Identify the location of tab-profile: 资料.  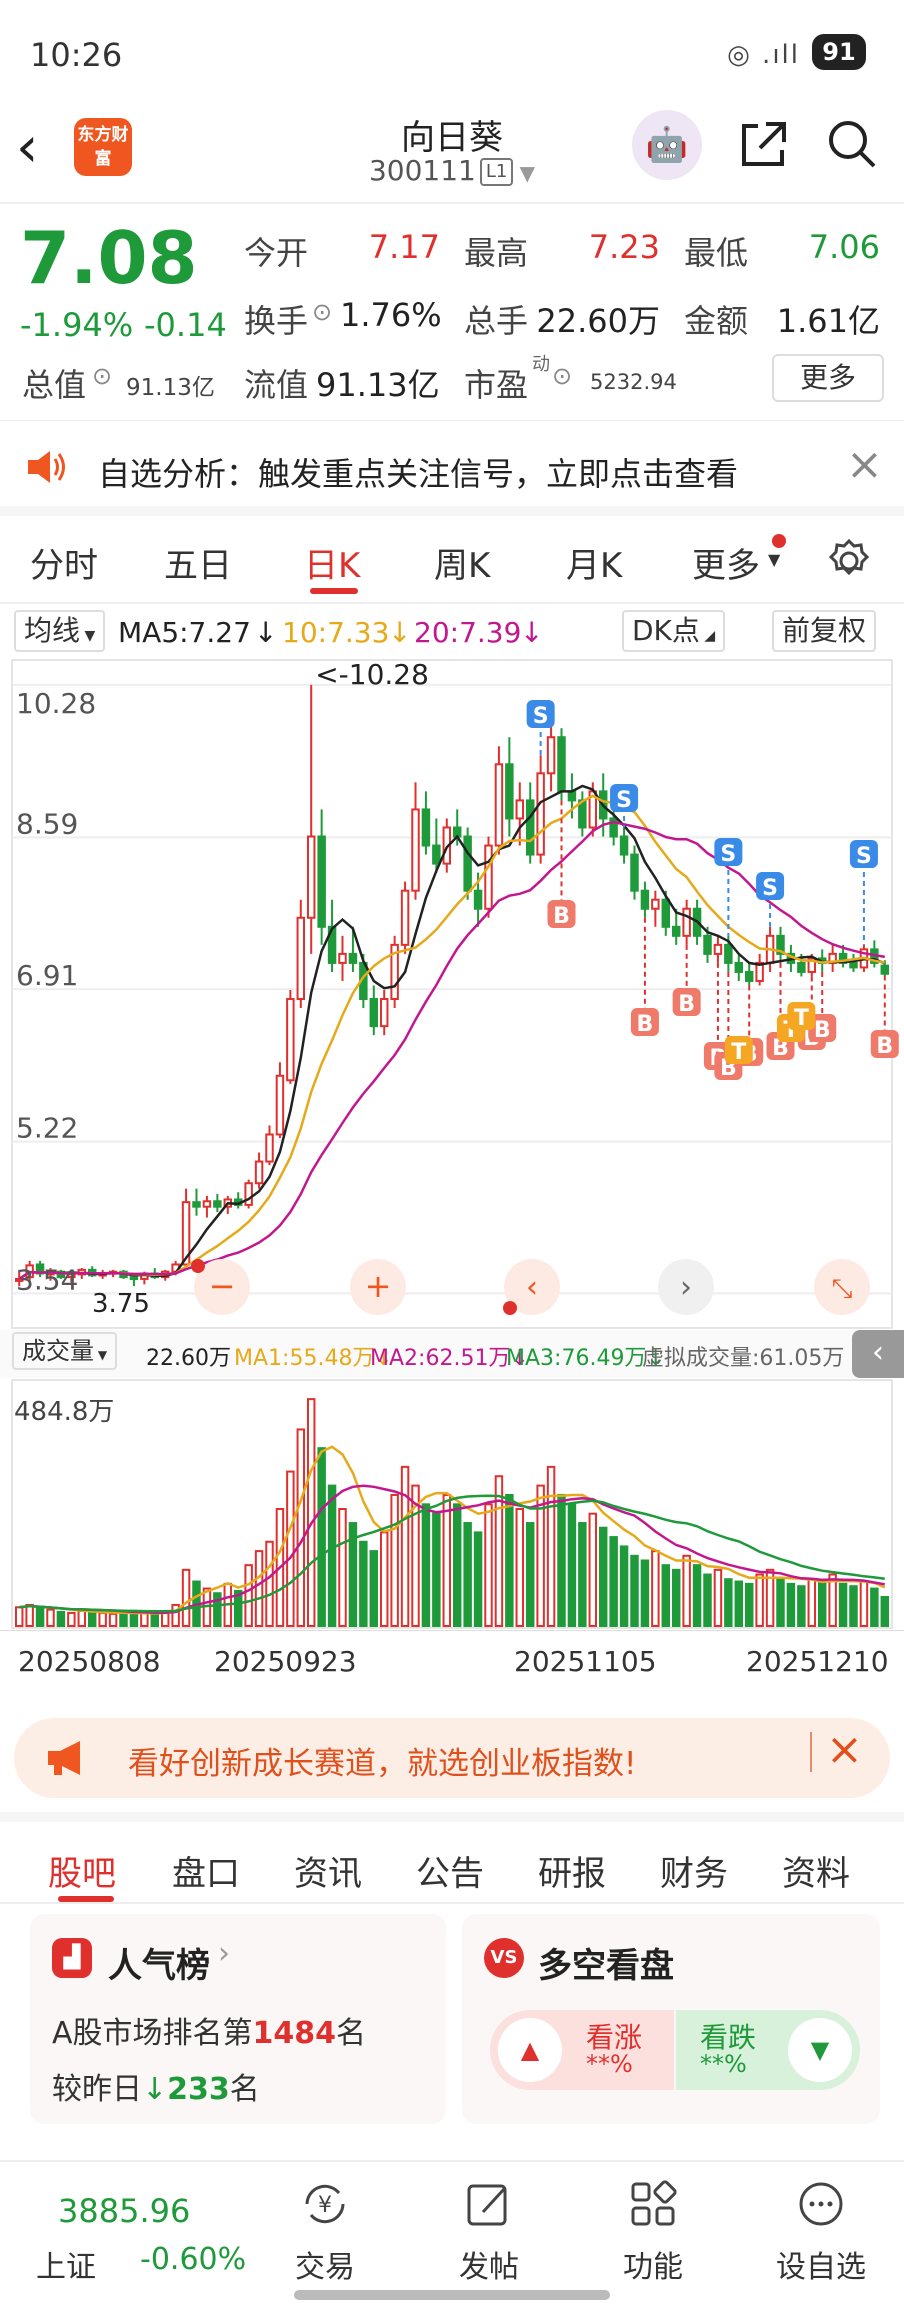
(816, 1870).